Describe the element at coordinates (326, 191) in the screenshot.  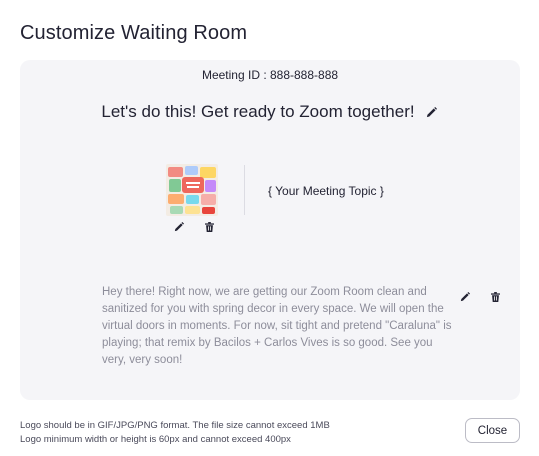
I see `meeting-topic: { Your Meeting Topic }` at that location.